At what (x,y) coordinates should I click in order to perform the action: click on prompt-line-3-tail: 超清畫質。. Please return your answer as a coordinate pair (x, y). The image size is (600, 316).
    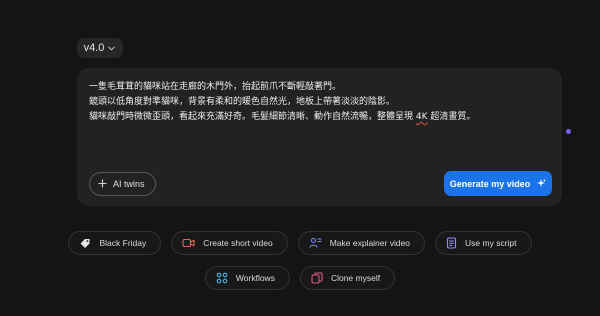
    Looking at the image, I should click on (451, 117).